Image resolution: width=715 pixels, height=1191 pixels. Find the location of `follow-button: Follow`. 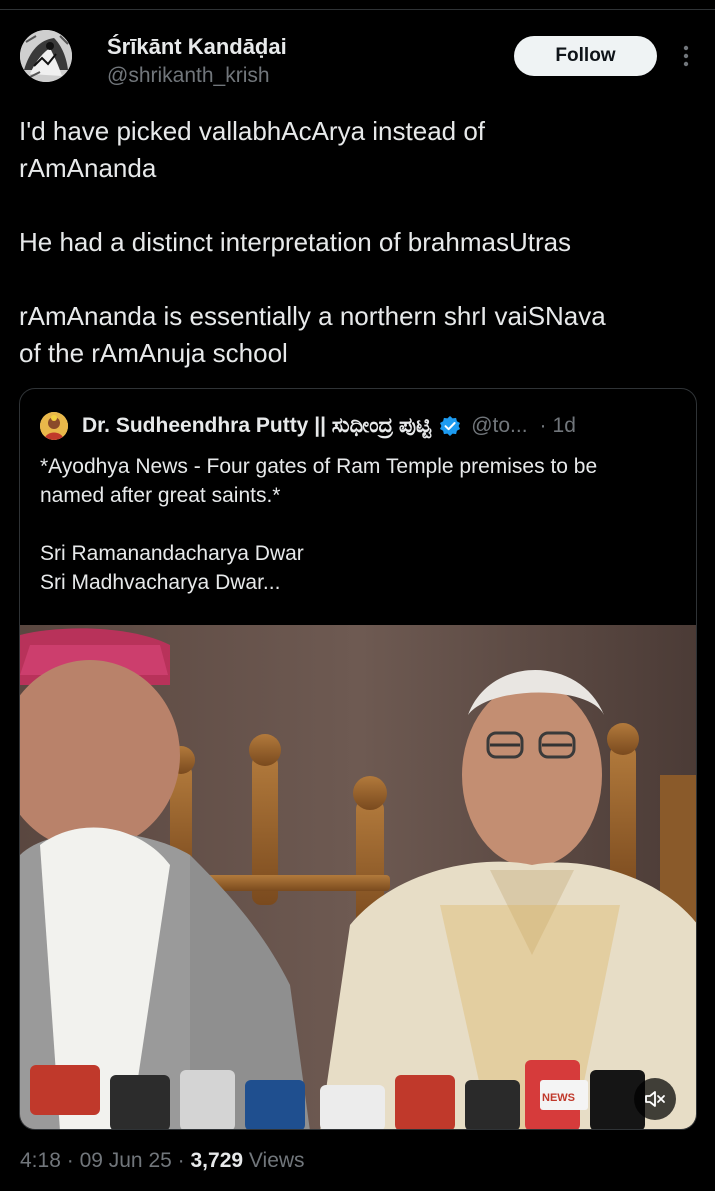

follow-button: Follow is located at coordinates (585, 56).